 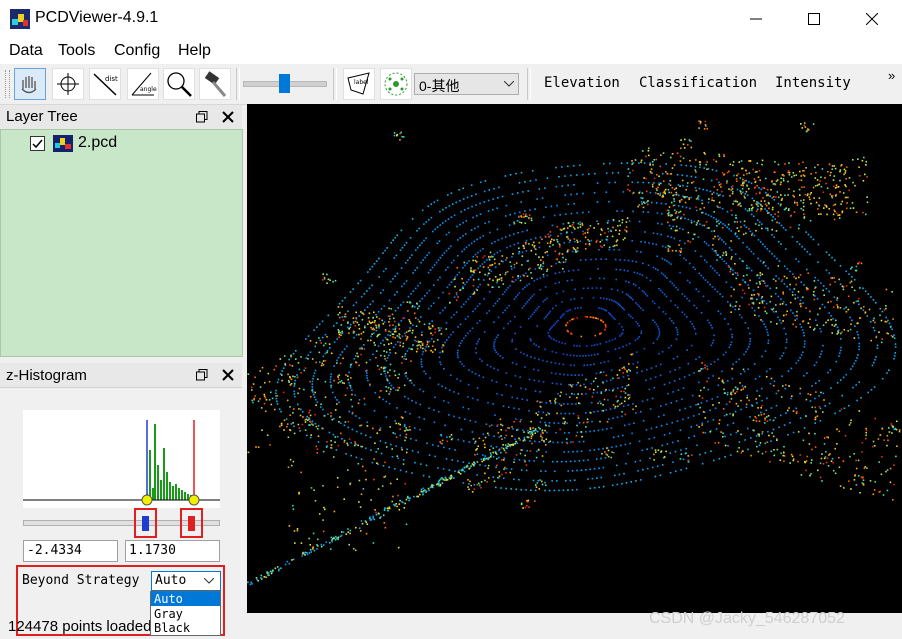 I want to click on max-threshold-marker, so click(x=194, y=500).